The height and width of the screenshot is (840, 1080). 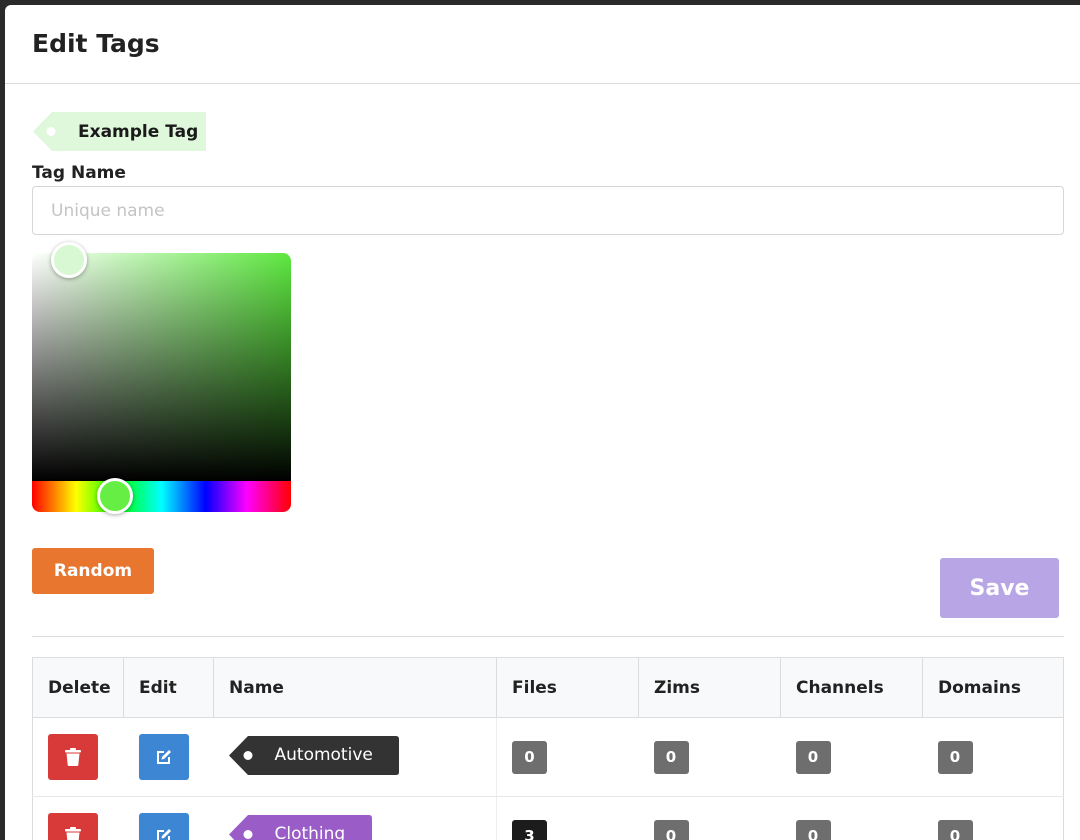 I want to click on name-cell: Automotive, so click(x=355, y=757).